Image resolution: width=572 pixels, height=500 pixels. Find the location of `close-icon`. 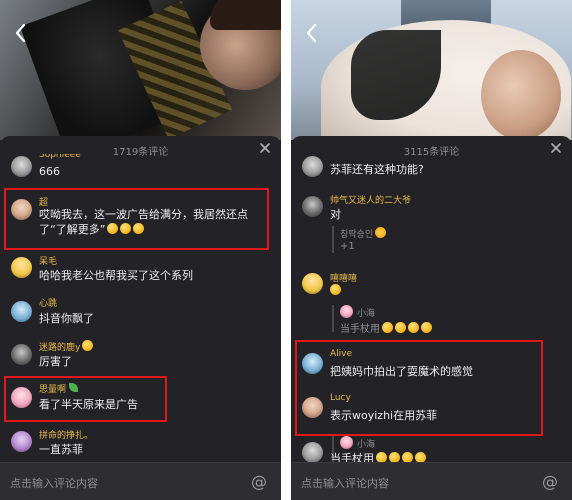

close-icon is located at coordinates (556, 148).